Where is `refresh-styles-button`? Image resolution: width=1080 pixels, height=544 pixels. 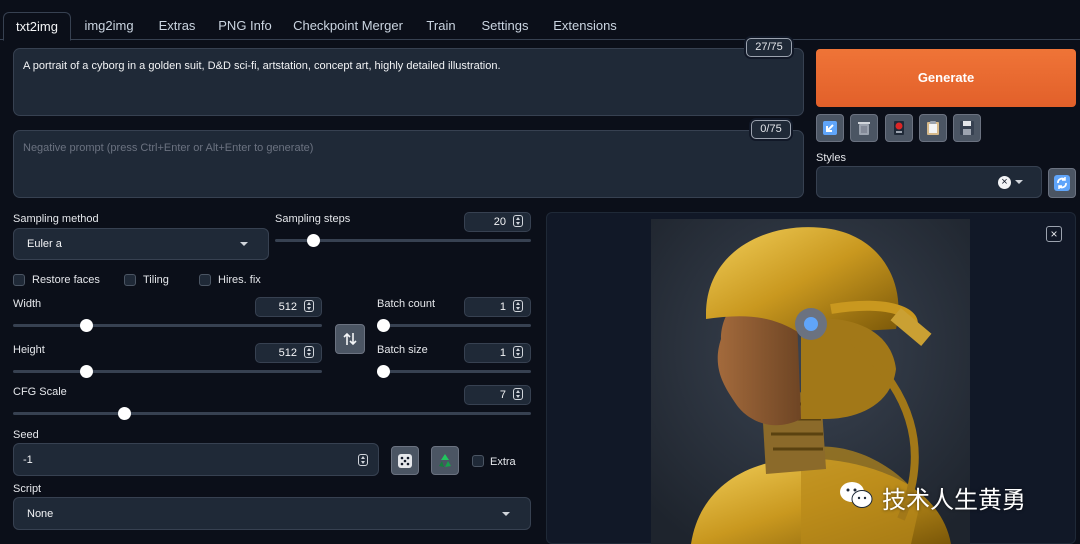 refresh-styles-button is located at coordinates (1062, 183).